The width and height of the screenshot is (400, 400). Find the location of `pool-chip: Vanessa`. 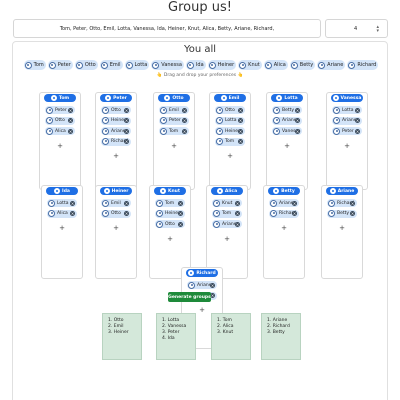

pool-chip: Vanessa is located at coordinates (167, 65).